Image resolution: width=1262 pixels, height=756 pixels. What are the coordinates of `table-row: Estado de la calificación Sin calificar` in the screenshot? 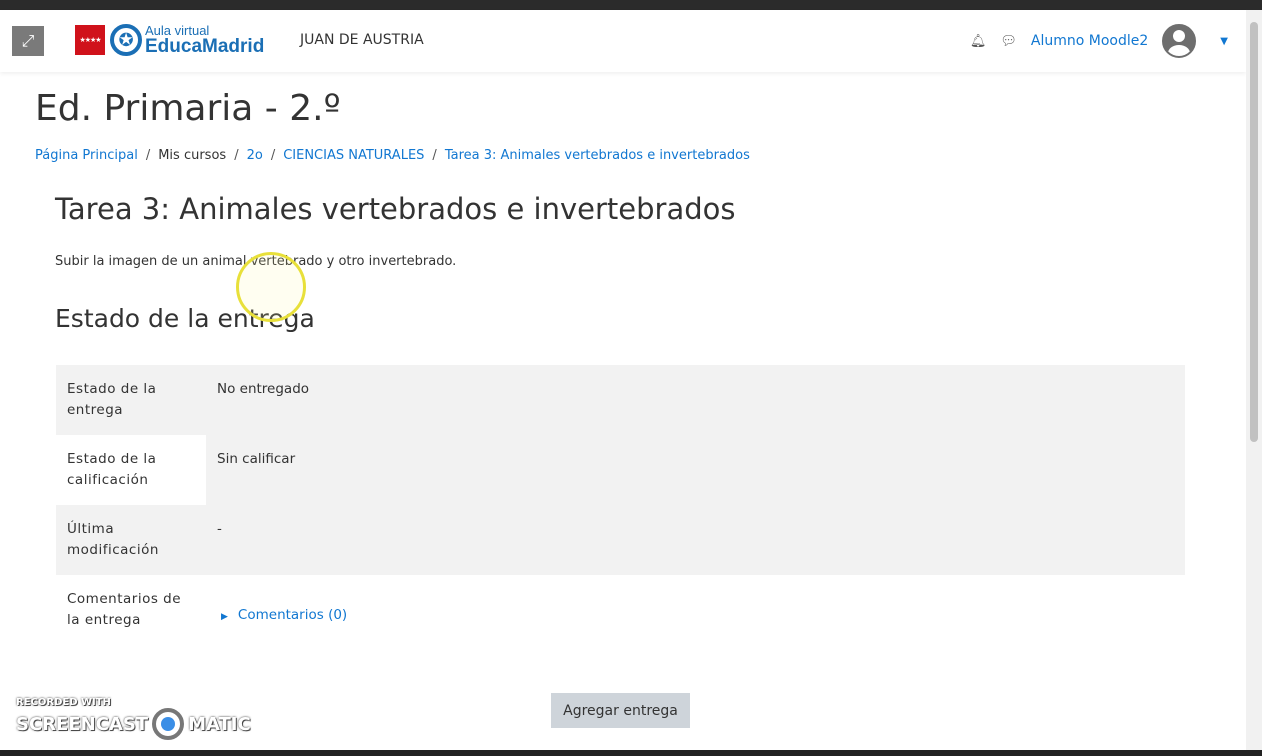 It's located at (620, 470).